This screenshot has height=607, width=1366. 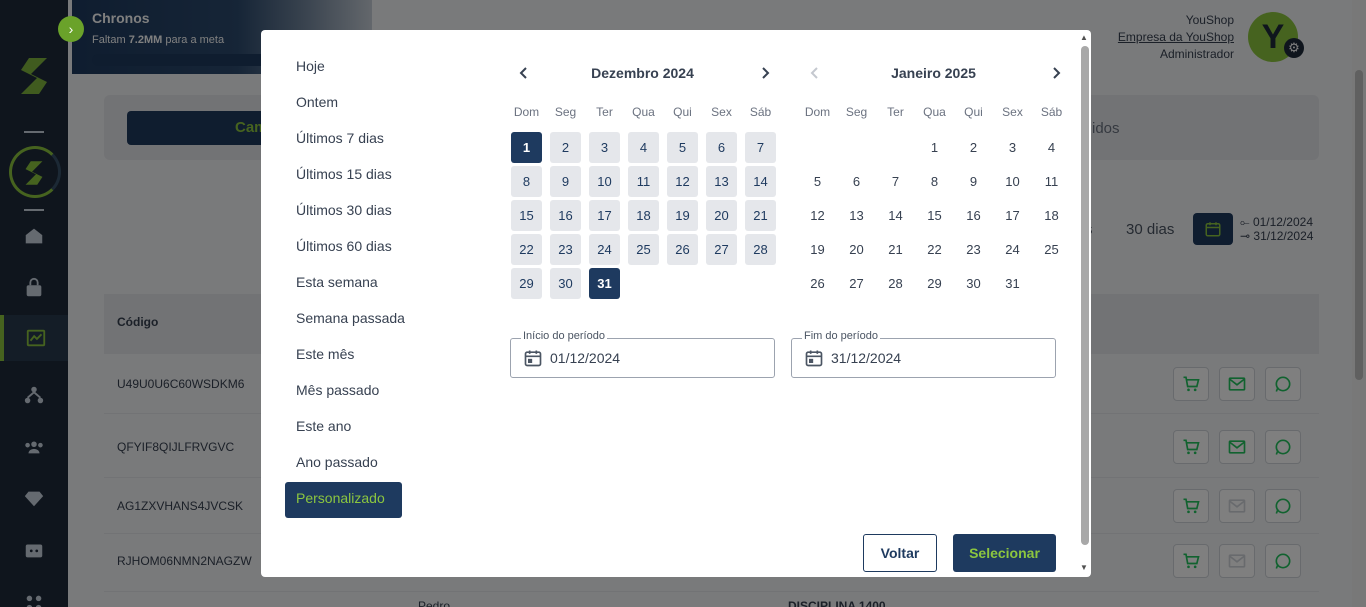 What do you see at coordinates (524, 73) in the screenshot?
I see `prev-month-button` at bounding box center [524, 73].